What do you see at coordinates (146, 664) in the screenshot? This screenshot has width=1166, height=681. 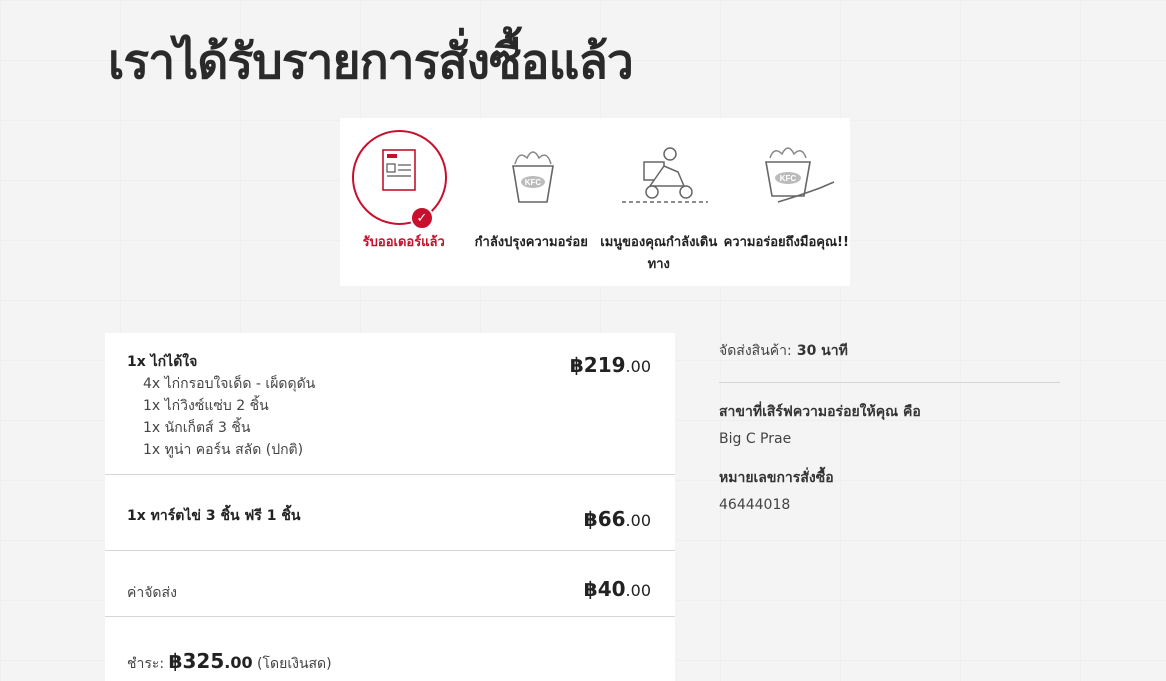 I see `total-label: ชำระ:` at bounding box center [146, 664].